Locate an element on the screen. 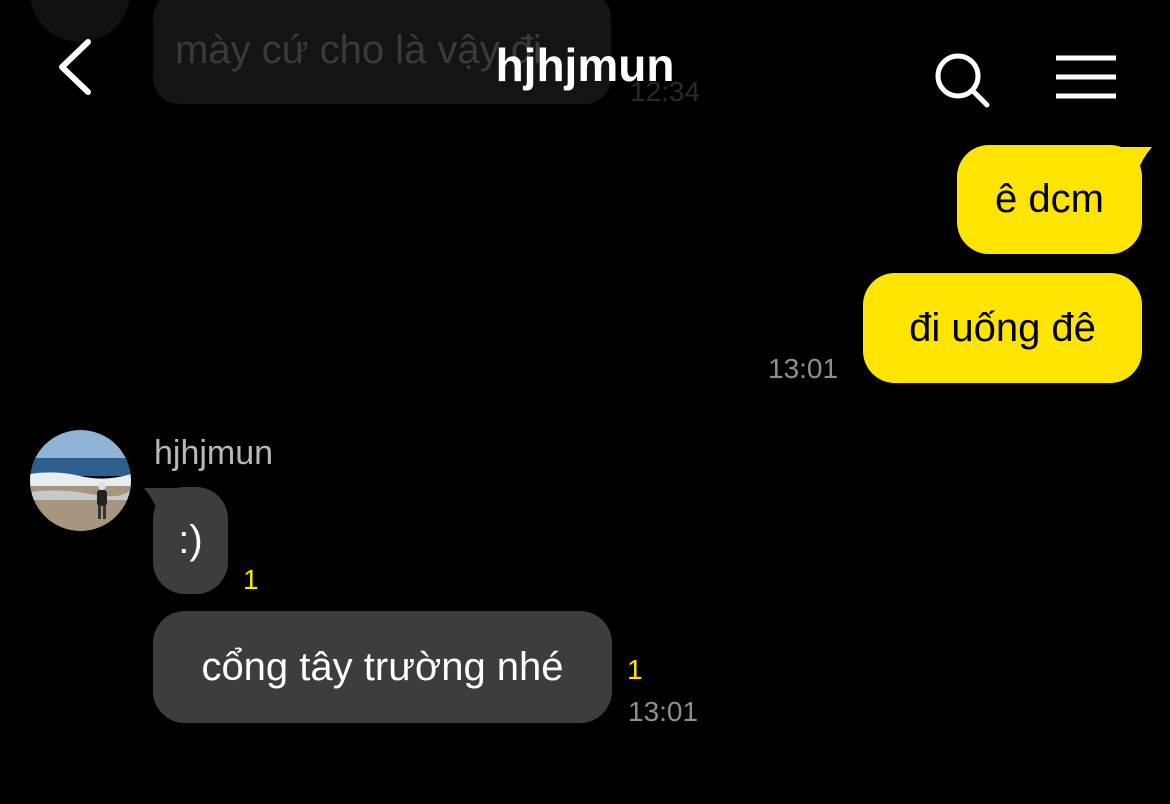 This screenshot has width=1170, height=804. message-text: đi uống đê is located at coordinates (1002, 327).